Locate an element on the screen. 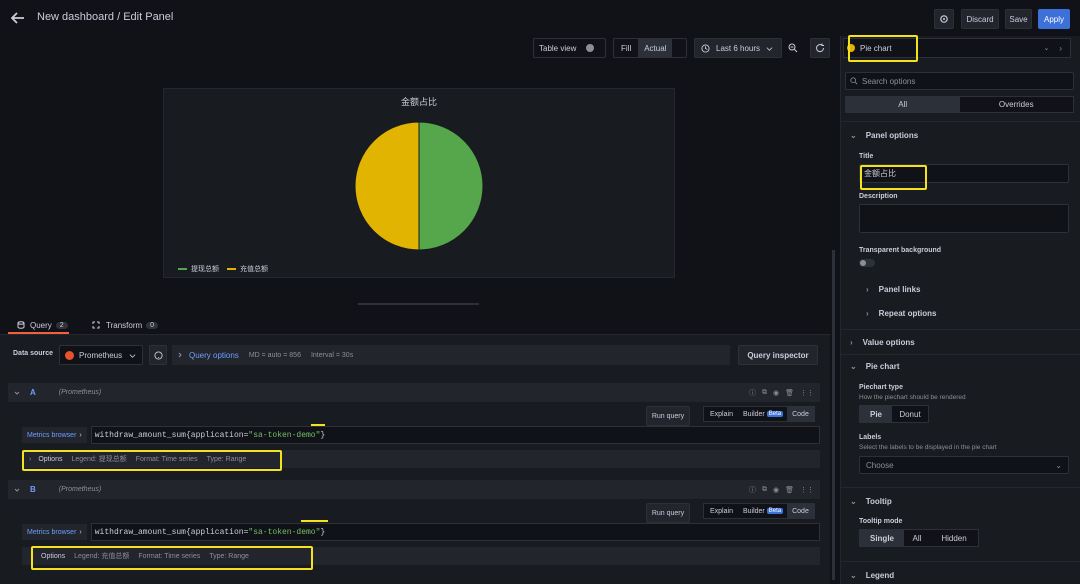 Image resolution: width=1080 pixels, height=584 pixels. all-option: All is located at coordinates (917, 538).